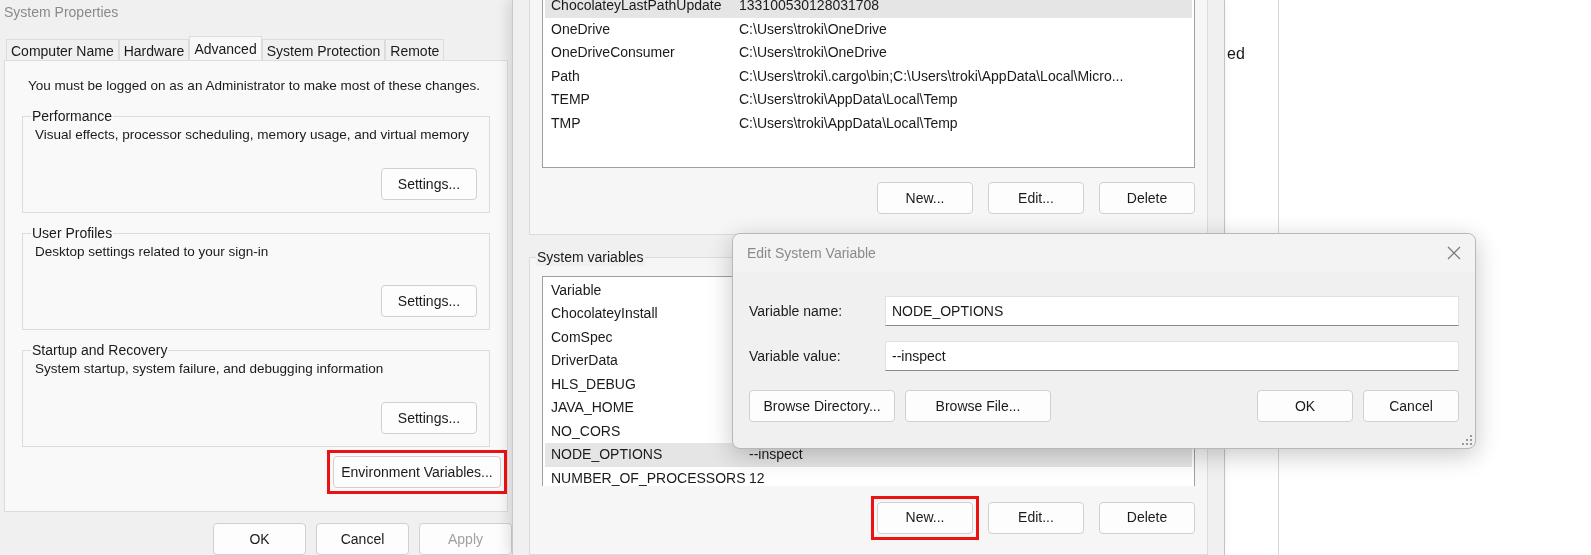 Image resolution: width=1591 pixels, height=555 pixels. Describe the element at coordinates (582, 337) in the screenshot. I see `variable-name: ComSpec` at that location.